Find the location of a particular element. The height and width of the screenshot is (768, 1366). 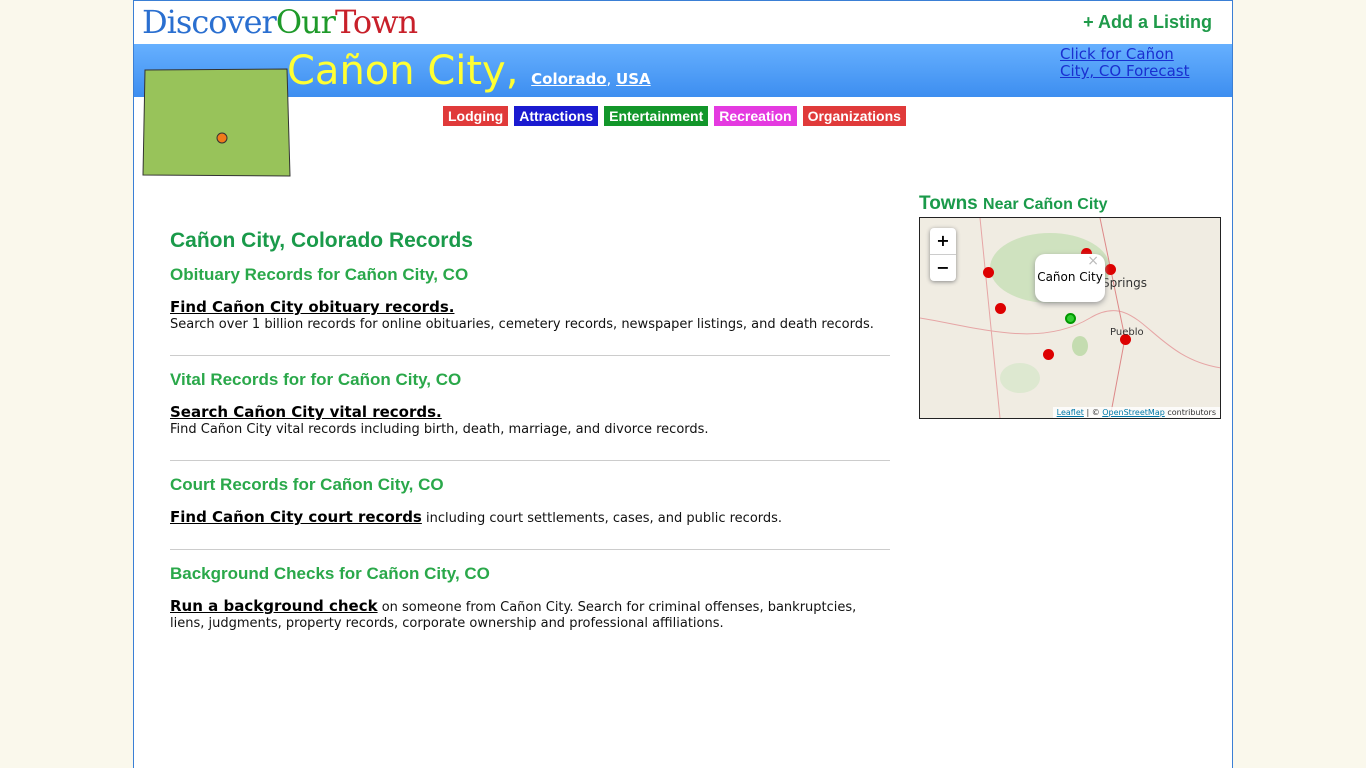

section-heading: Vital Records for for Cañon City, CO is located at coordinates (316, 379).